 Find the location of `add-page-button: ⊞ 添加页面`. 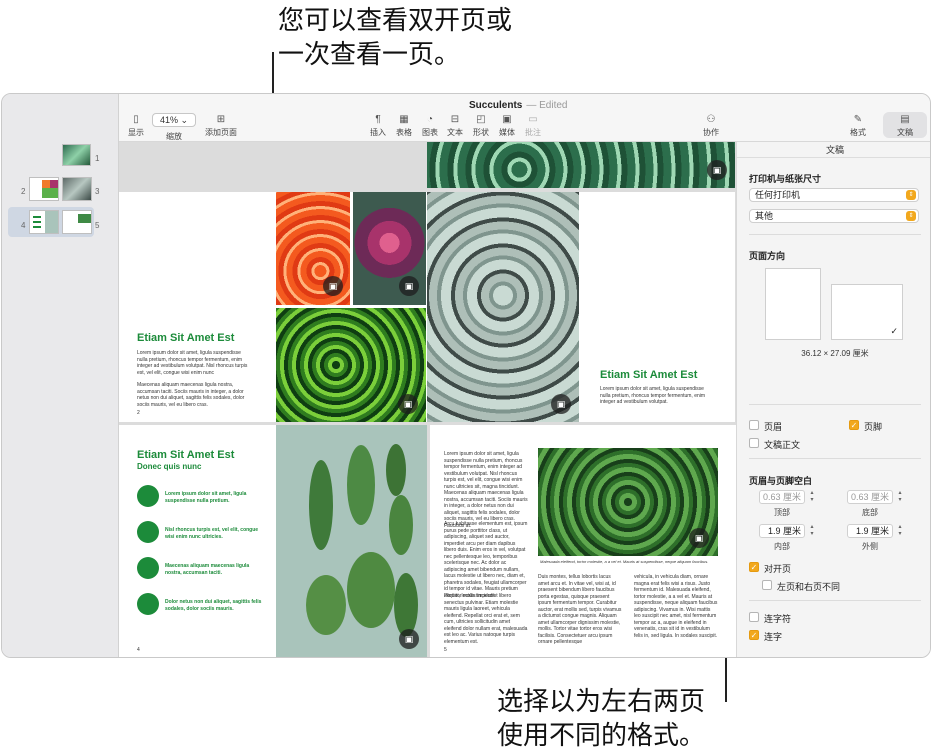

add-page-button: ⊞ 添加页面 is located at coordinates (221, 126).